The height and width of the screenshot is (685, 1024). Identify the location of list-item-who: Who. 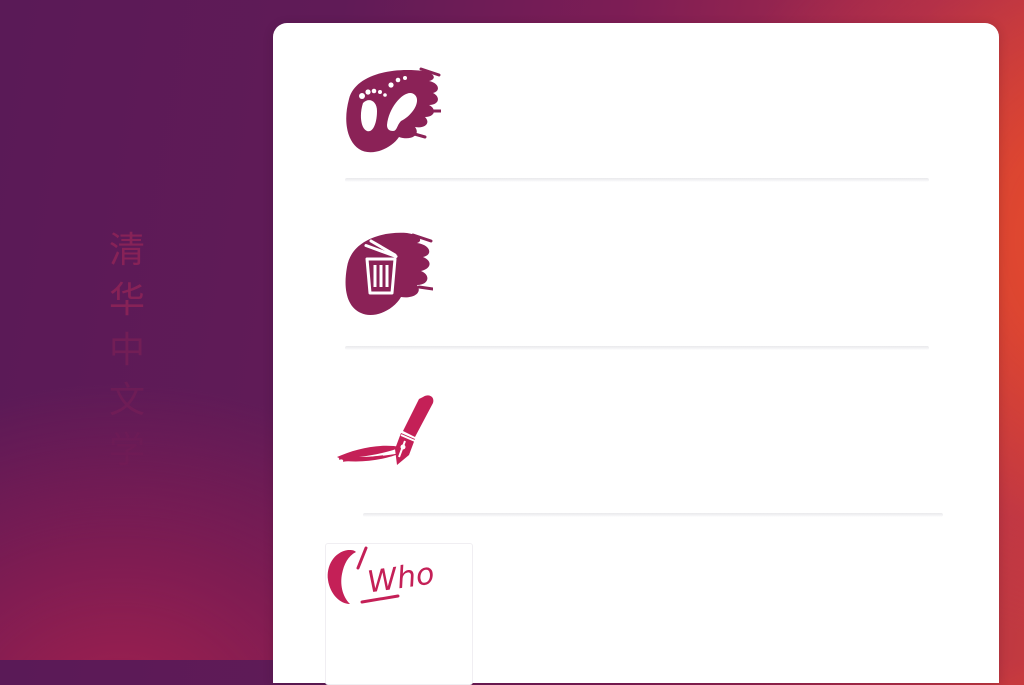
(399, 614).